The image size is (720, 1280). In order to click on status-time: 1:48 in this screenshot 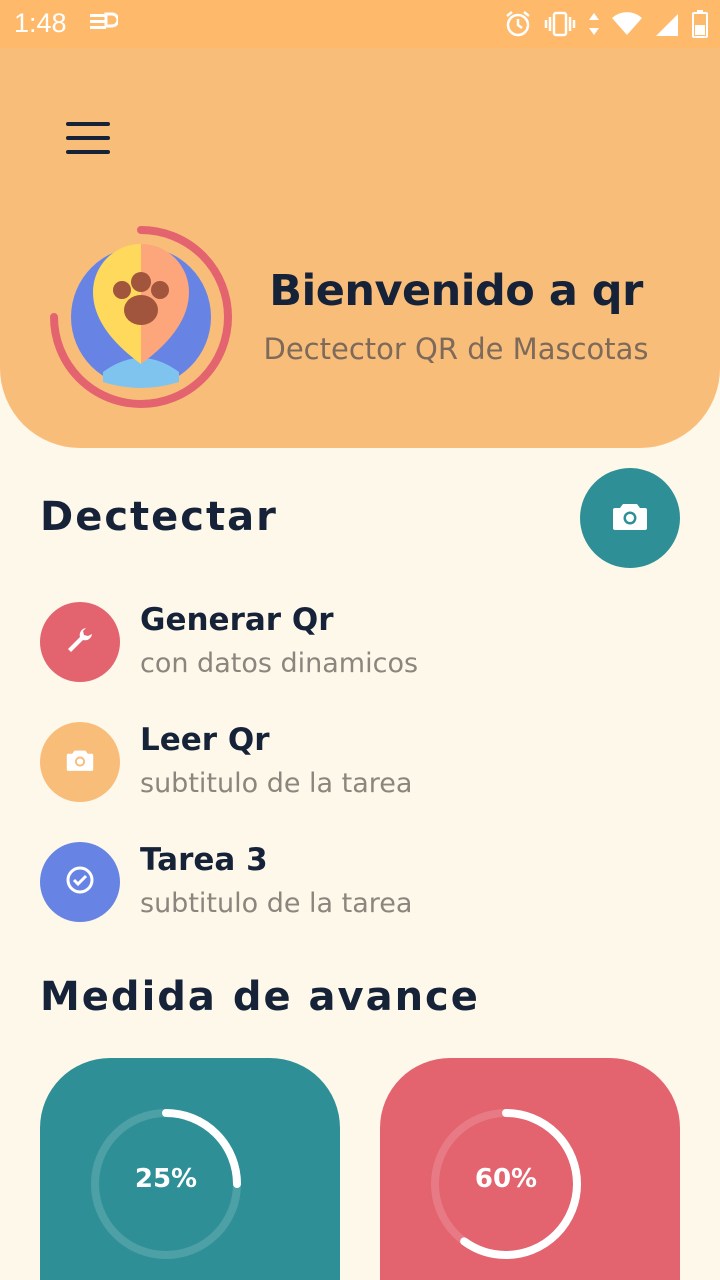, I will do `click(40, 23)`.